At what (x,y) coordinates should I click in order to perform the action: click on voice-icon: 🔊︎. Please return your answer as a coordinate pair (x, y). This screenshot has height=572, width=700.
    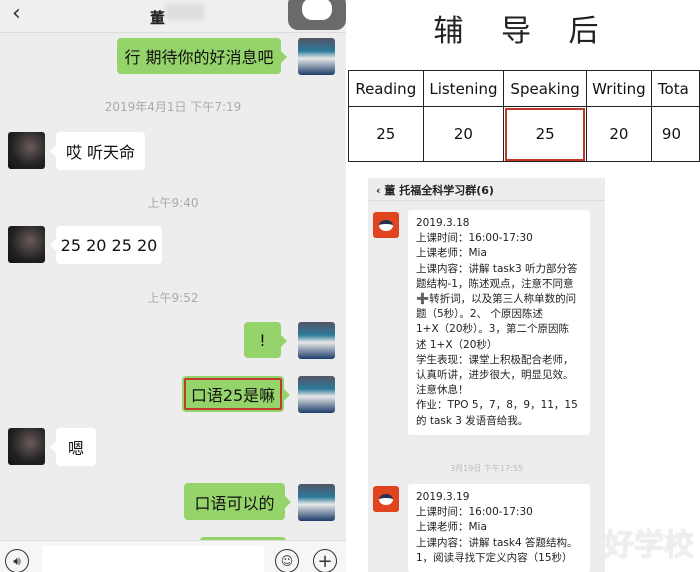
    Looking at the image, I should click on (17, 560).